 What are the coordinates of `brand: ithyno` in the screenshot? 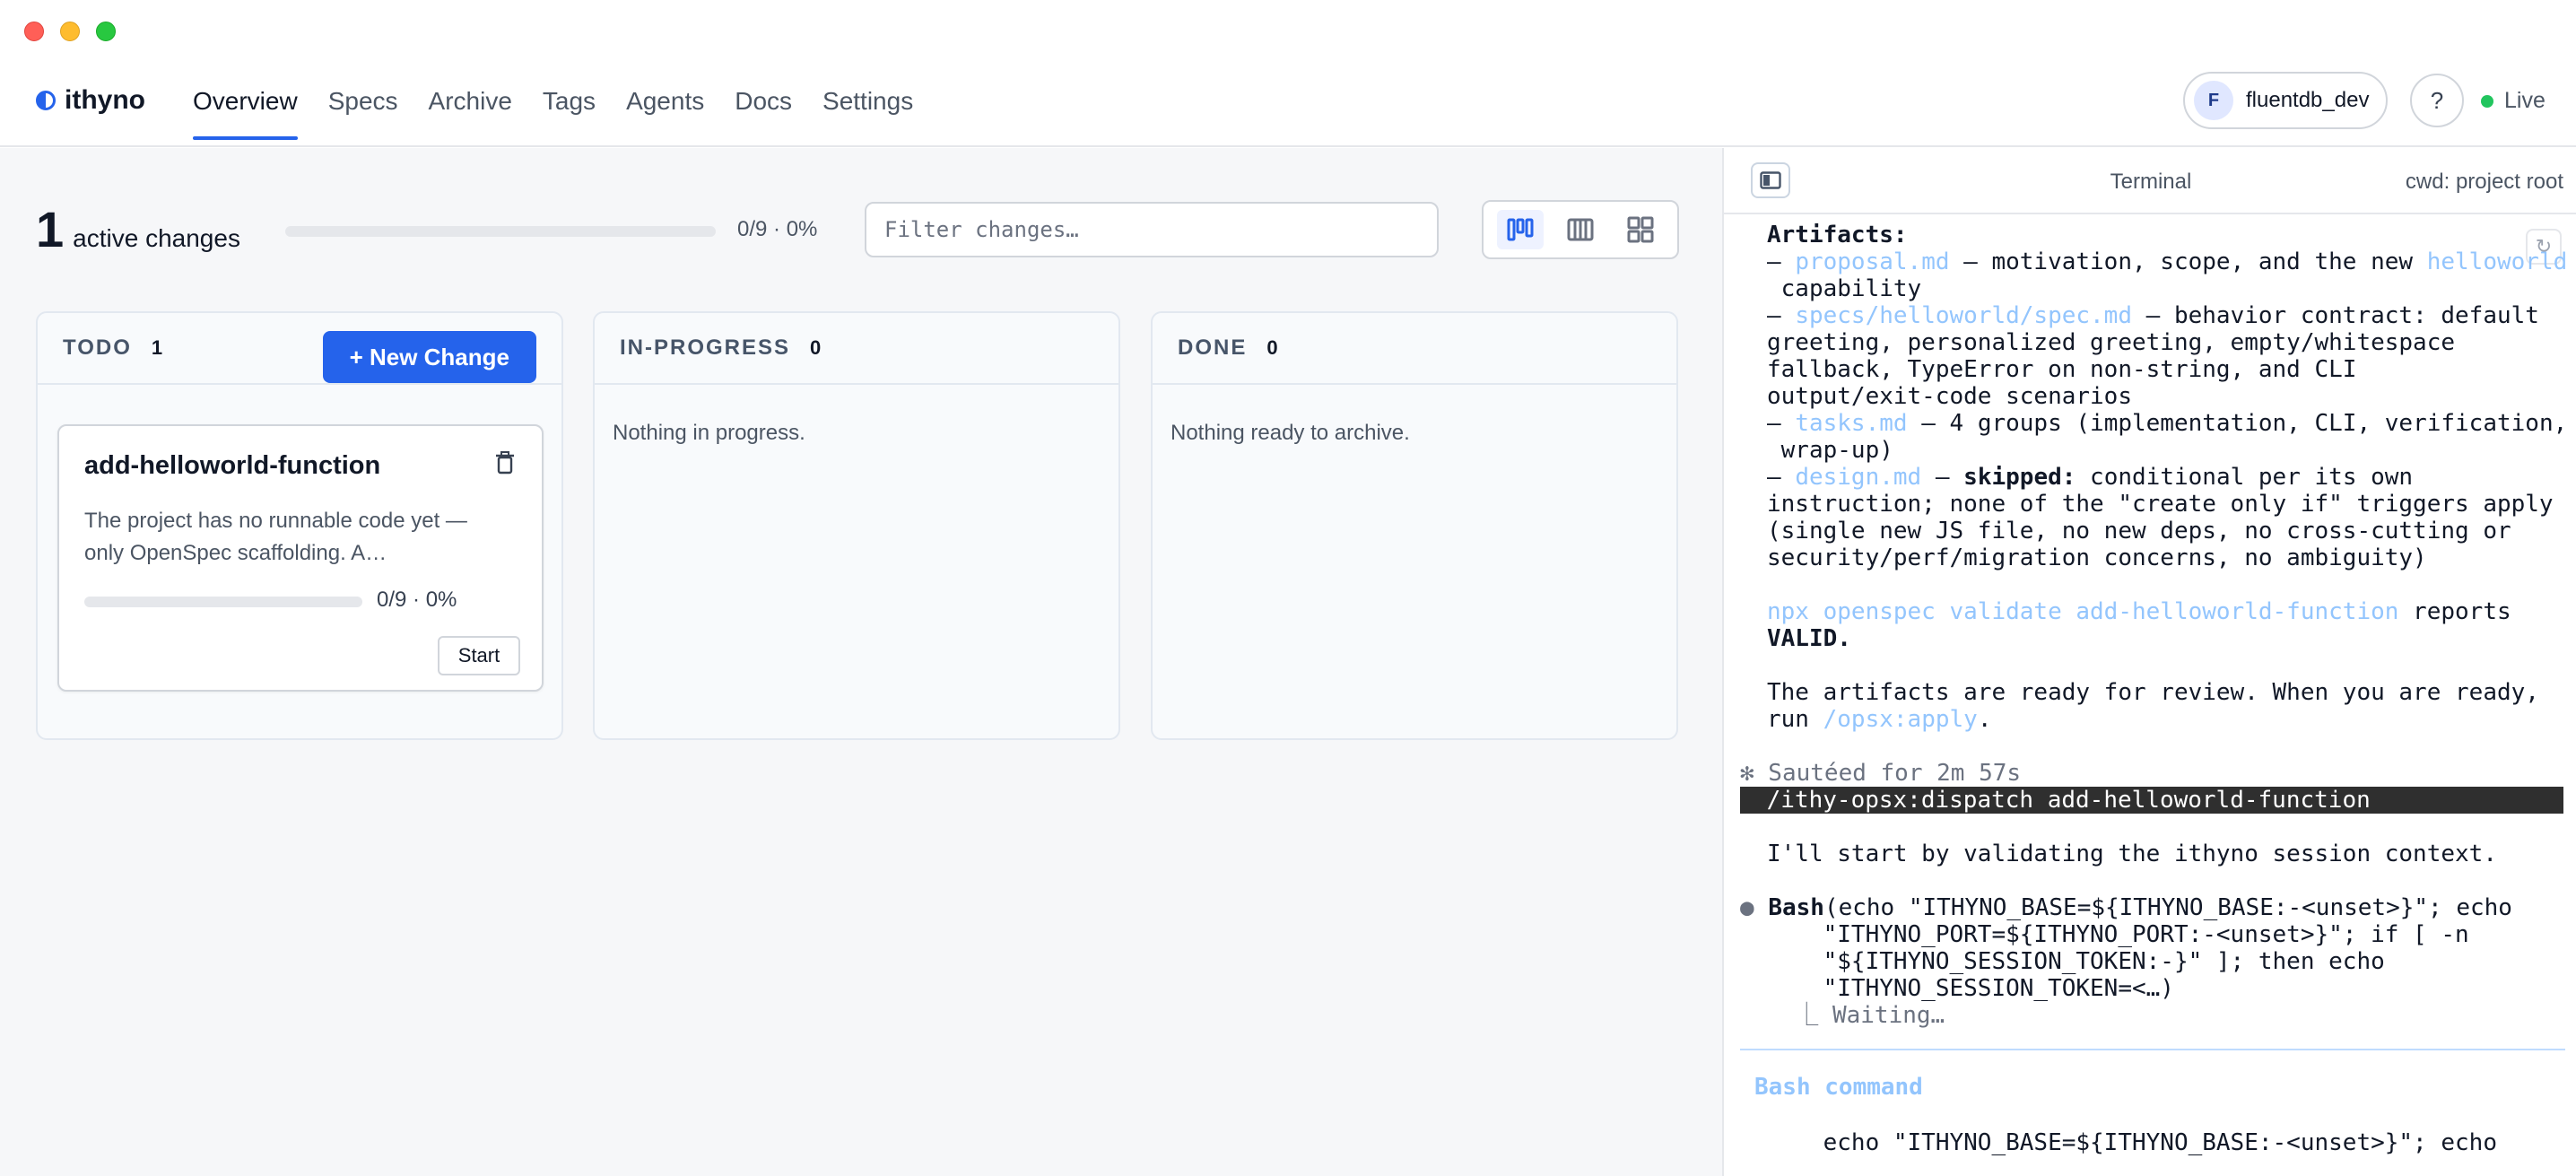 It's located at (90, 100).